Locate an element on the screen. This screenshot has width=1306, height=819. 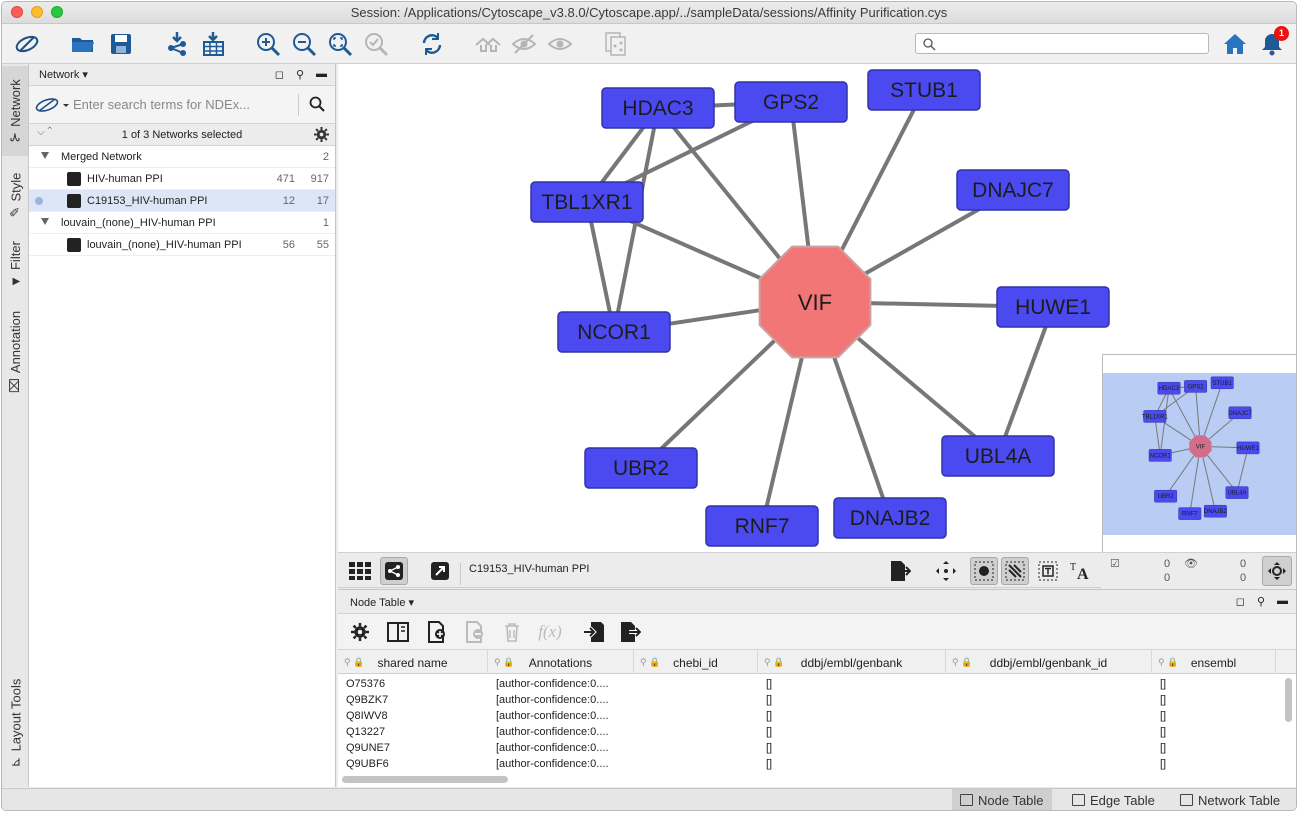
zoom-fit-icon is located at coordinates (340, 44).